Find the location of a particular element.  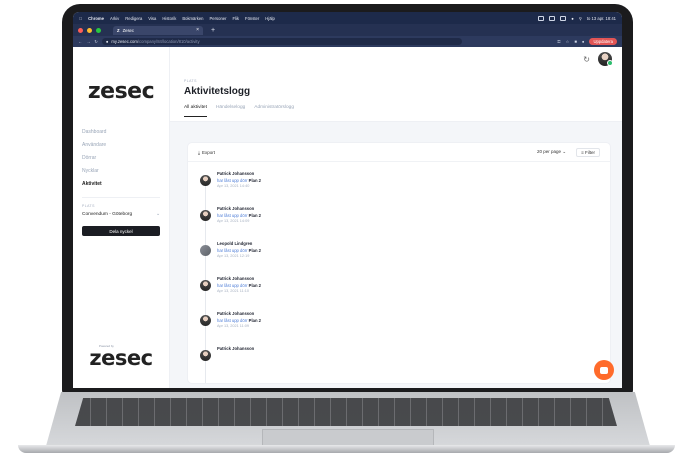

page-title: Aktivitetslogg is located at coordinates (217, 91).